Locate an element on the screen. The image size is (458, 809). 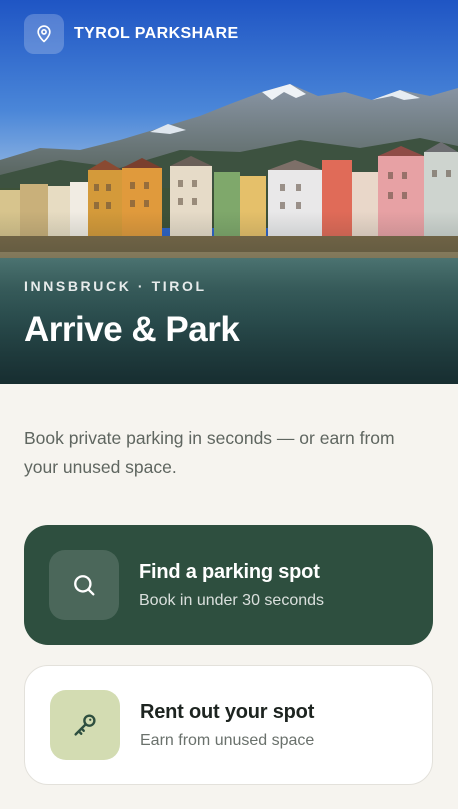
find-icon-tile is located at coordinates (84, 585).